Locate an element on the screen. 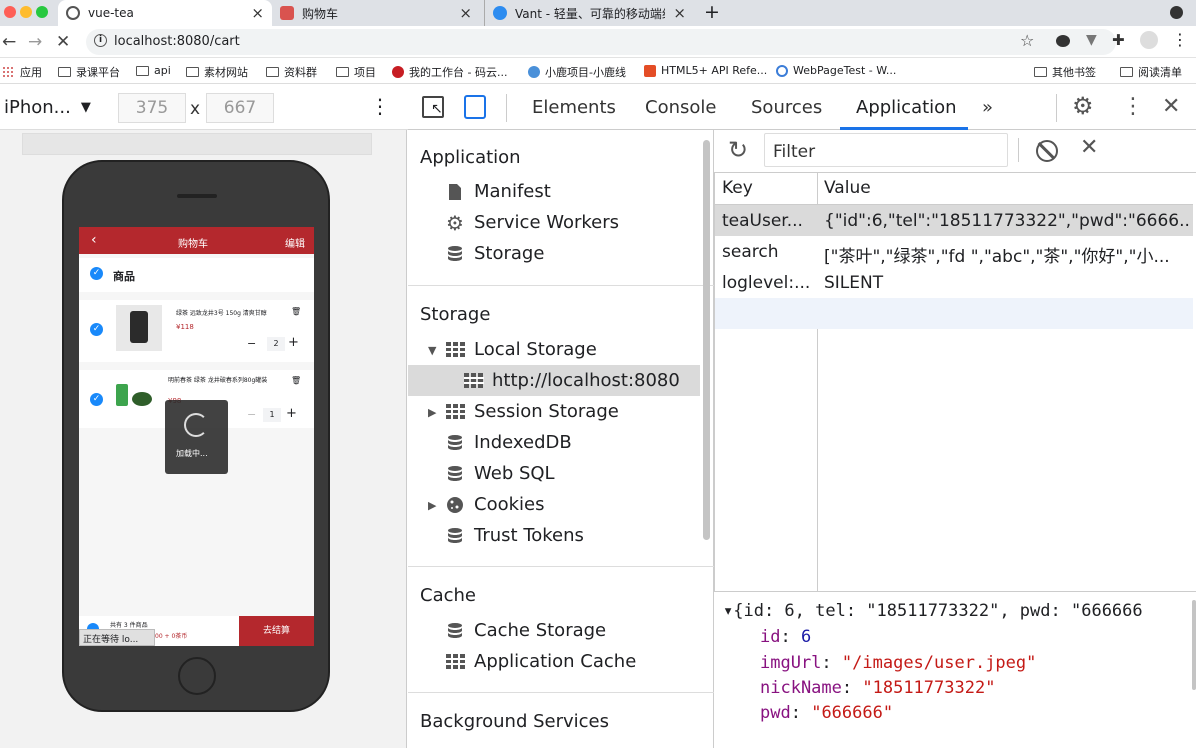  bookmark-folder: 资料群 is located at coordinates (291, 72).